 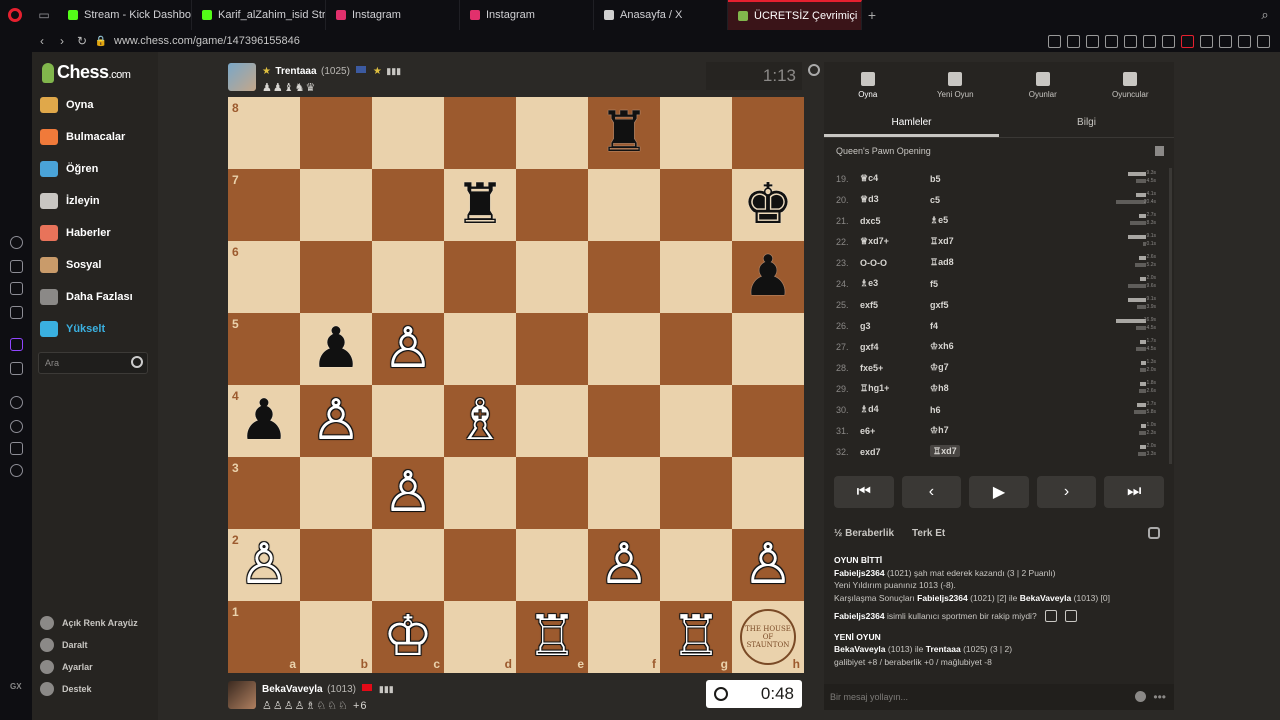 I want to click on search-tabs-icon: ⌕, so click(x=1265, y=15).